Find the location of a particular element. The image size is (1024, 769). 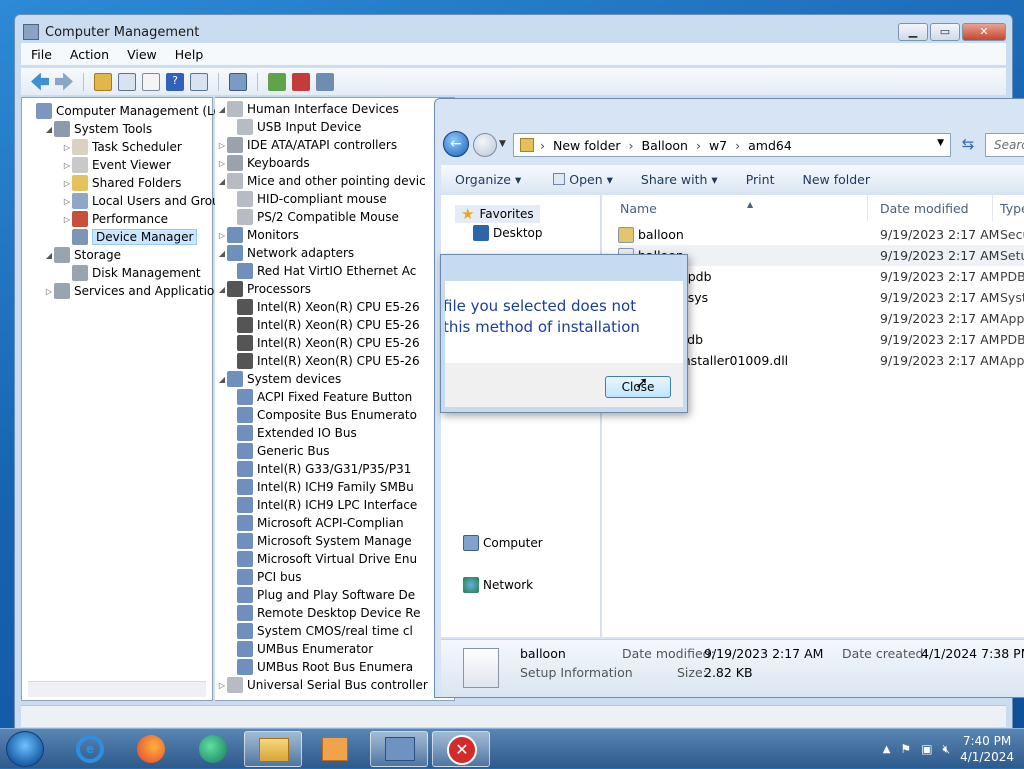

show-hidden-icons-chevron: ▲ is located at coordinates (887, 749).